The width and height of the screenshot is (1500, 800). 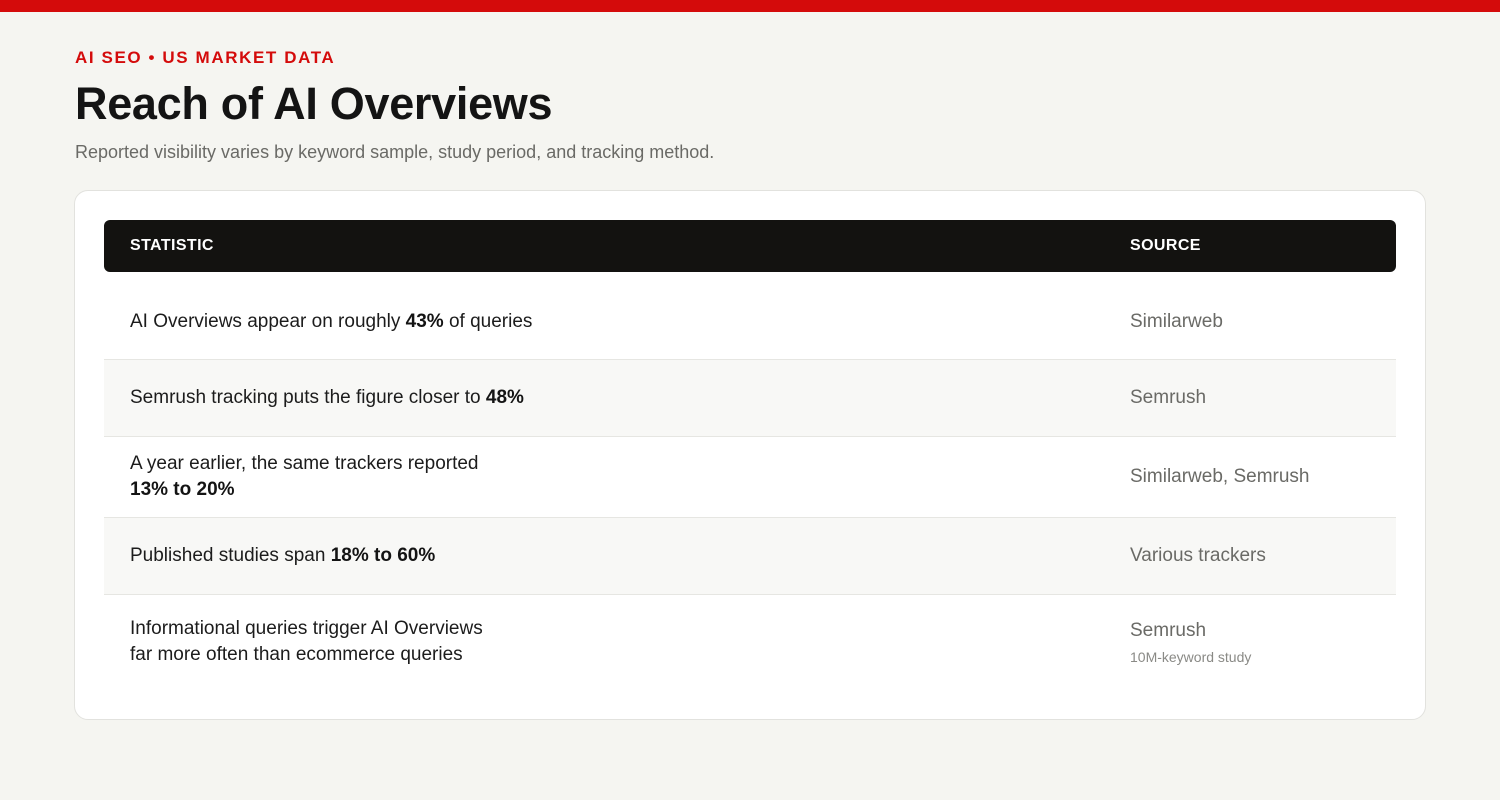 What do you see at coordinates (383, 555) in the screenshot?
I see `statistic-highlight: 18% to 60%` at bounding box center [383, 555].